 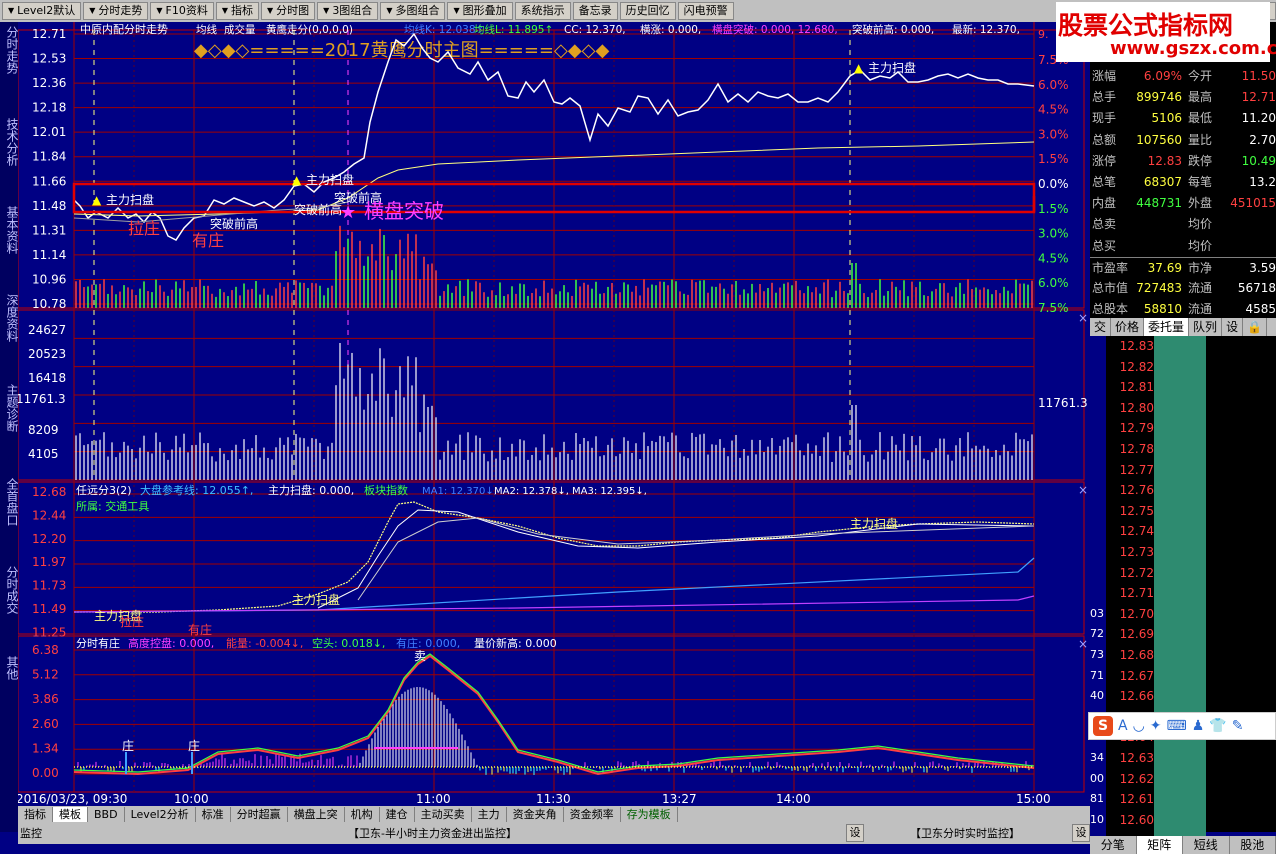 I want to click on chart-header-label-8: 突破前高: 0.000,, so click(x=893, y=29).